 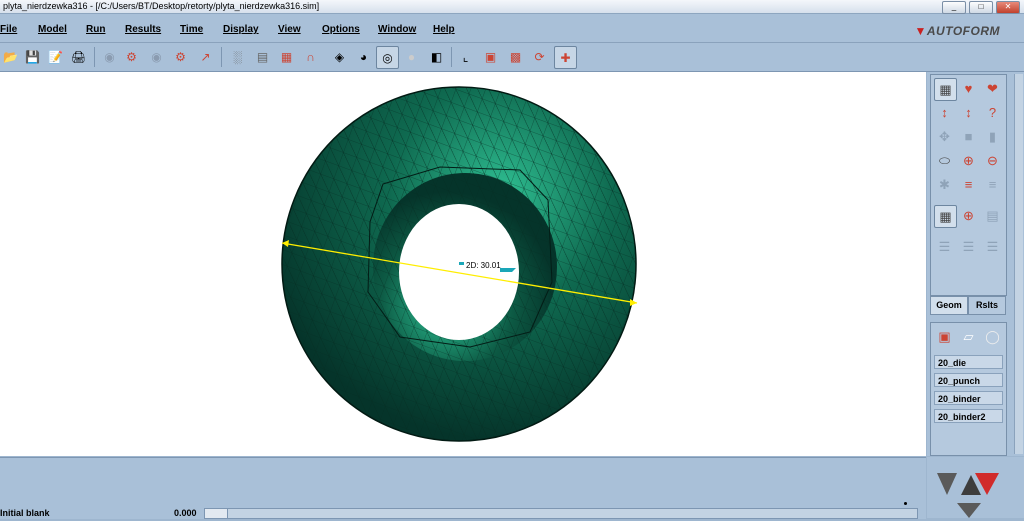 I want to click on rotate-icon: ⟳, so click(x=539, y=56).